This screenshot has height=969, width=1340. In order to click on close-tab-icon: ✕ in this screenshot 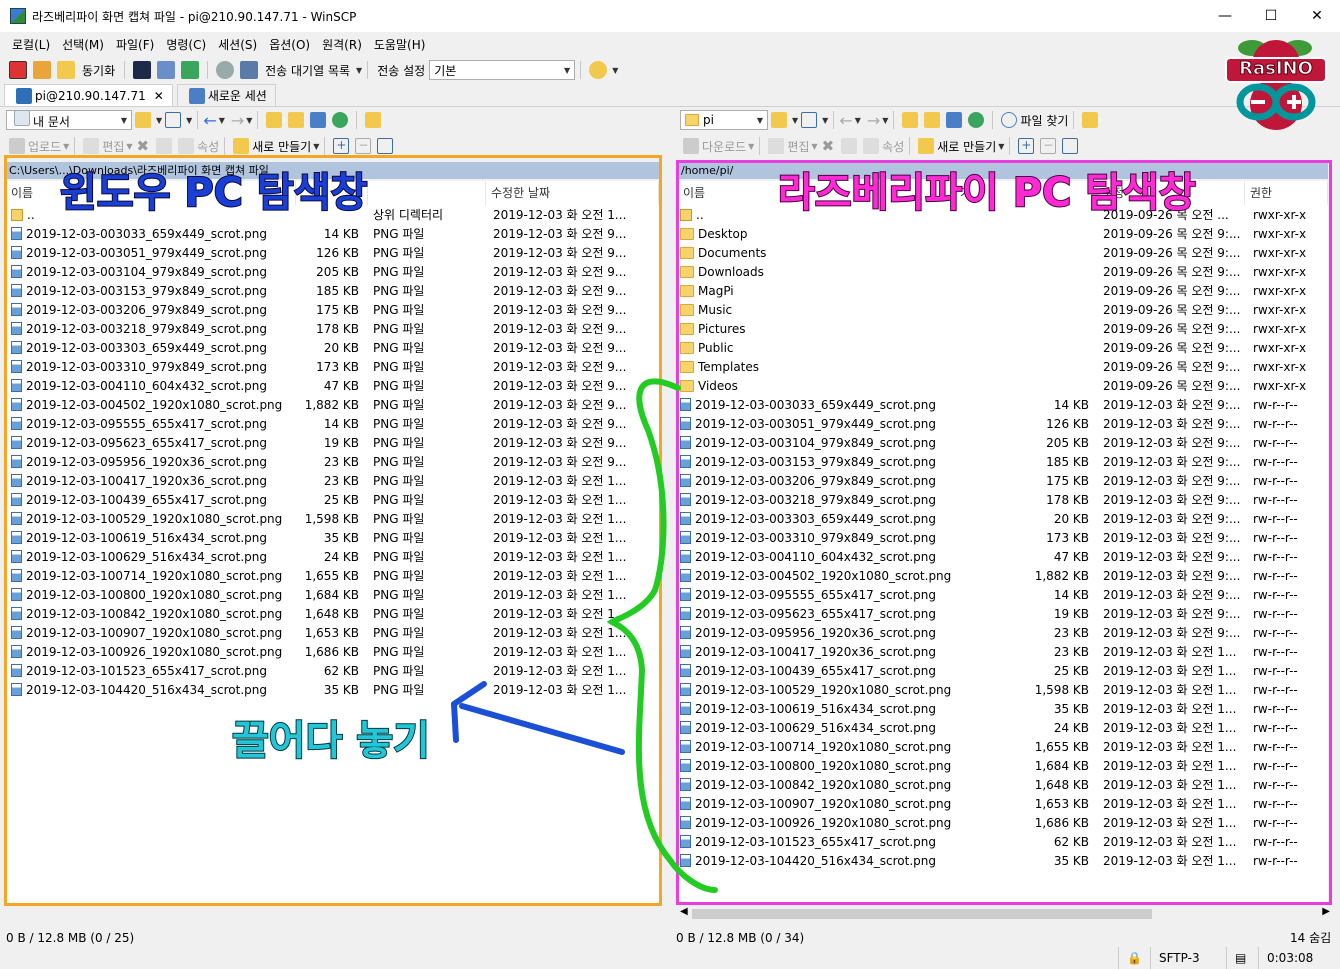, I will do `click(159, 96)`.